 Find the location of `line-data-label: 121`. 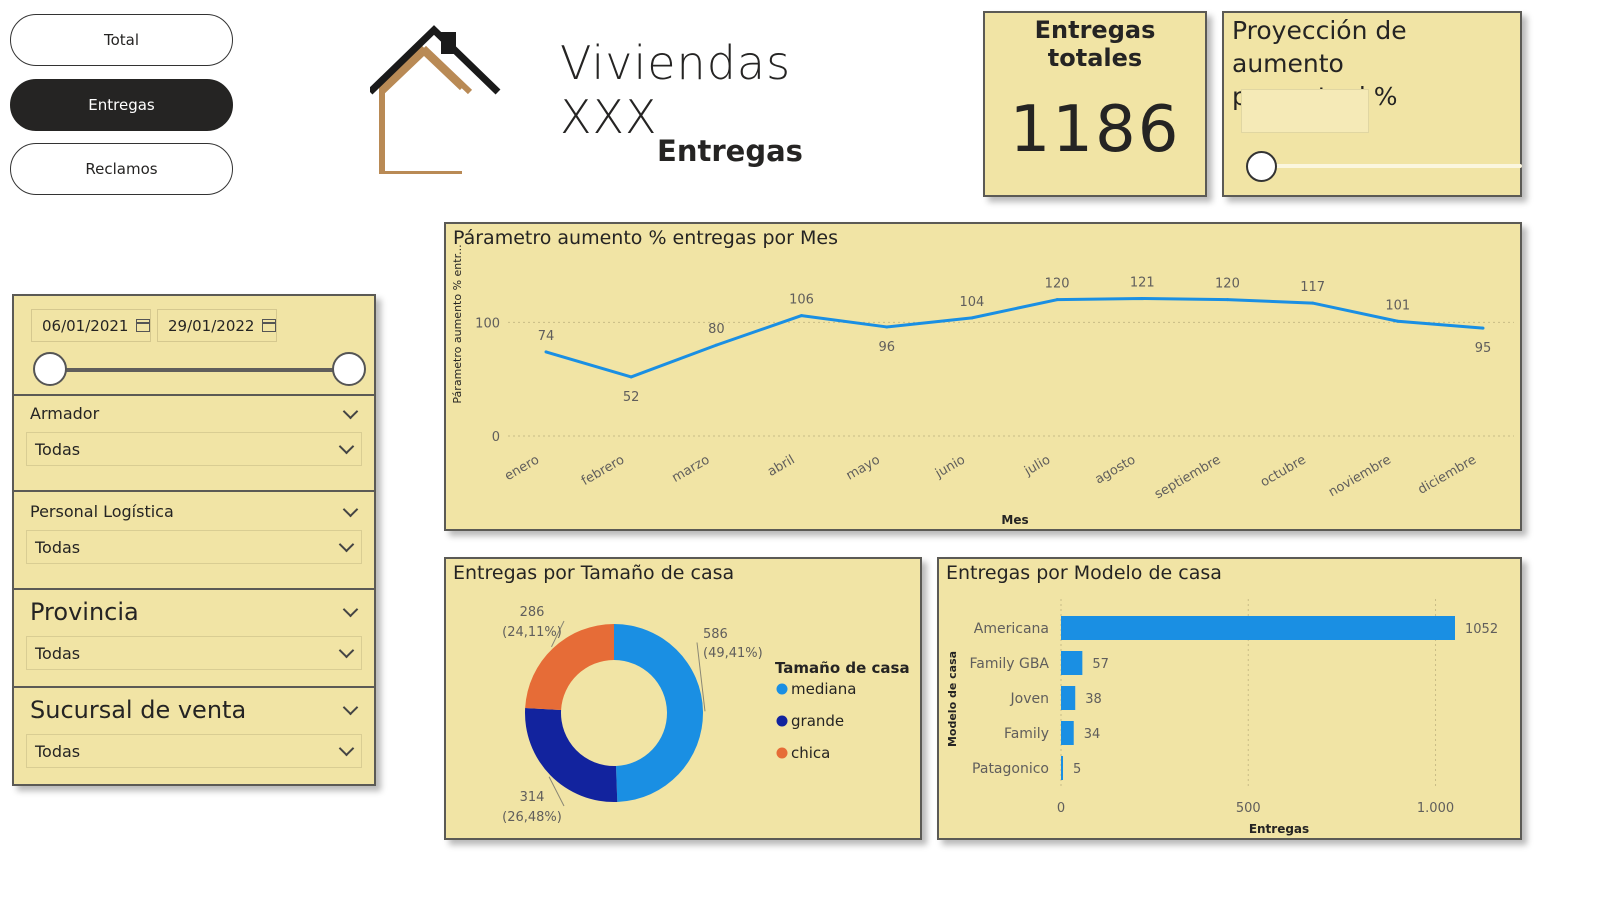

line-data-label: 121 is located at coordinates (1142, 283).